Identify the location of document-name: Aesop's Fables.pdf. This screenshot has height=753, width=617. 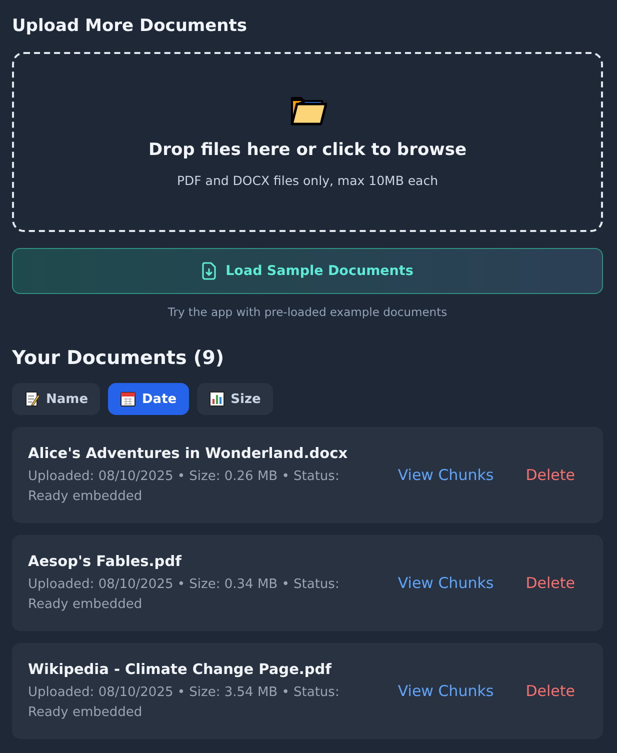
(105, 562).